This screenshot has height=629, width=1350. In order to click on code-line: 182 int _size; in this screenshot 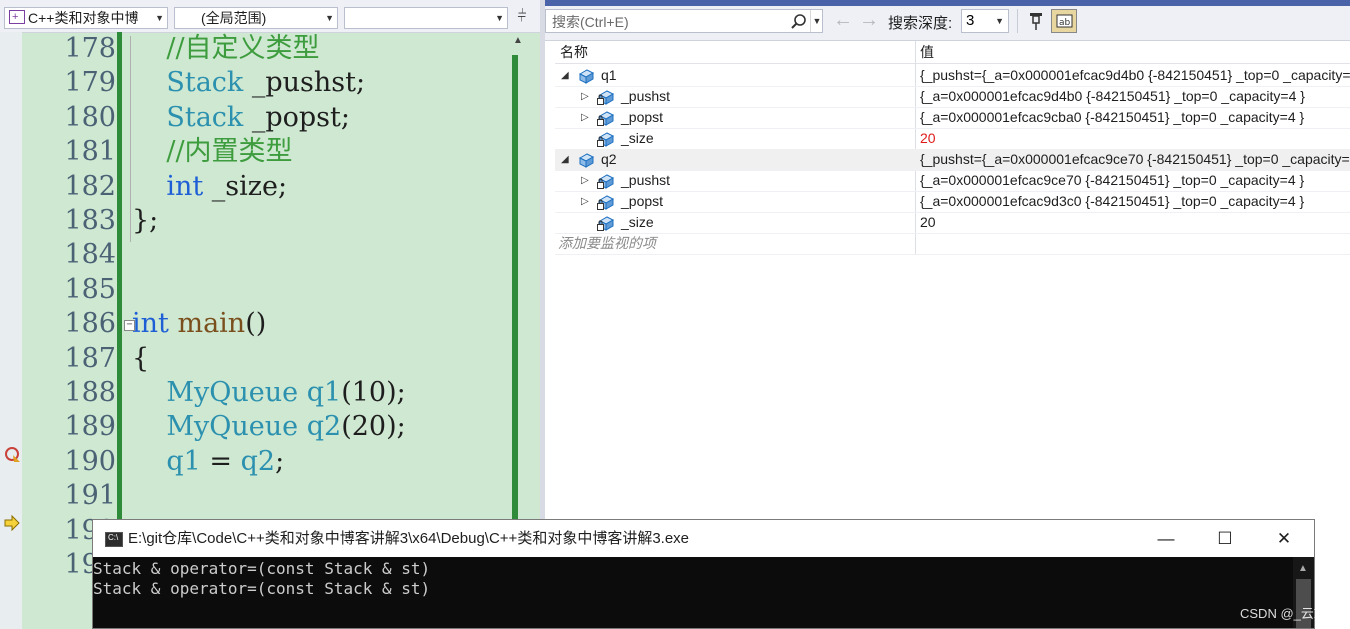, I will do `click(272, 187)`.